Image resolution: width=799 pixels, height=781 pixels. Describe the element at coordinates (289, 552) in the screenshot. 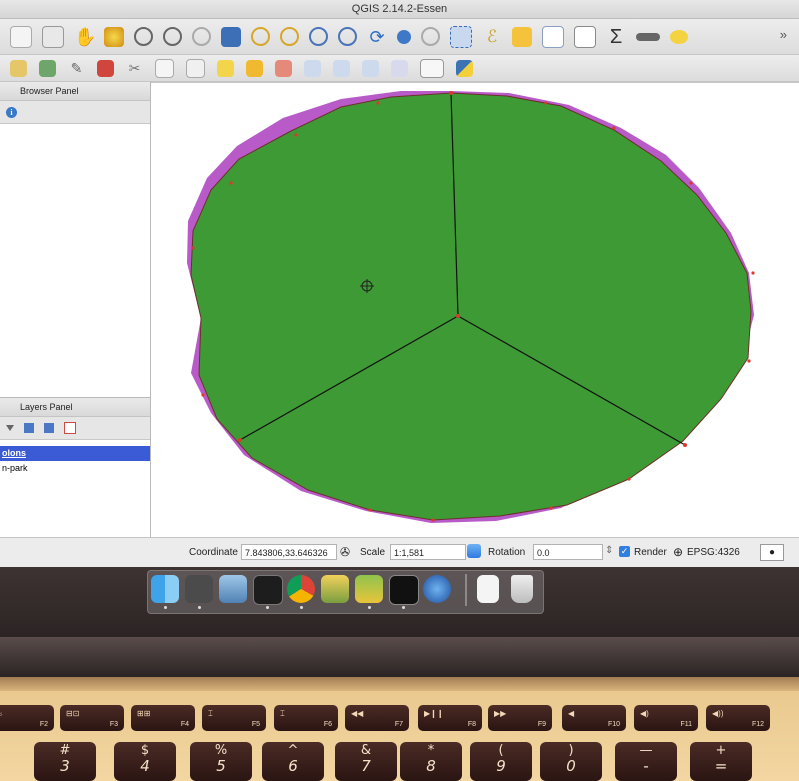

I see `coordinate-field: 7.843806,33.646326` at that location.